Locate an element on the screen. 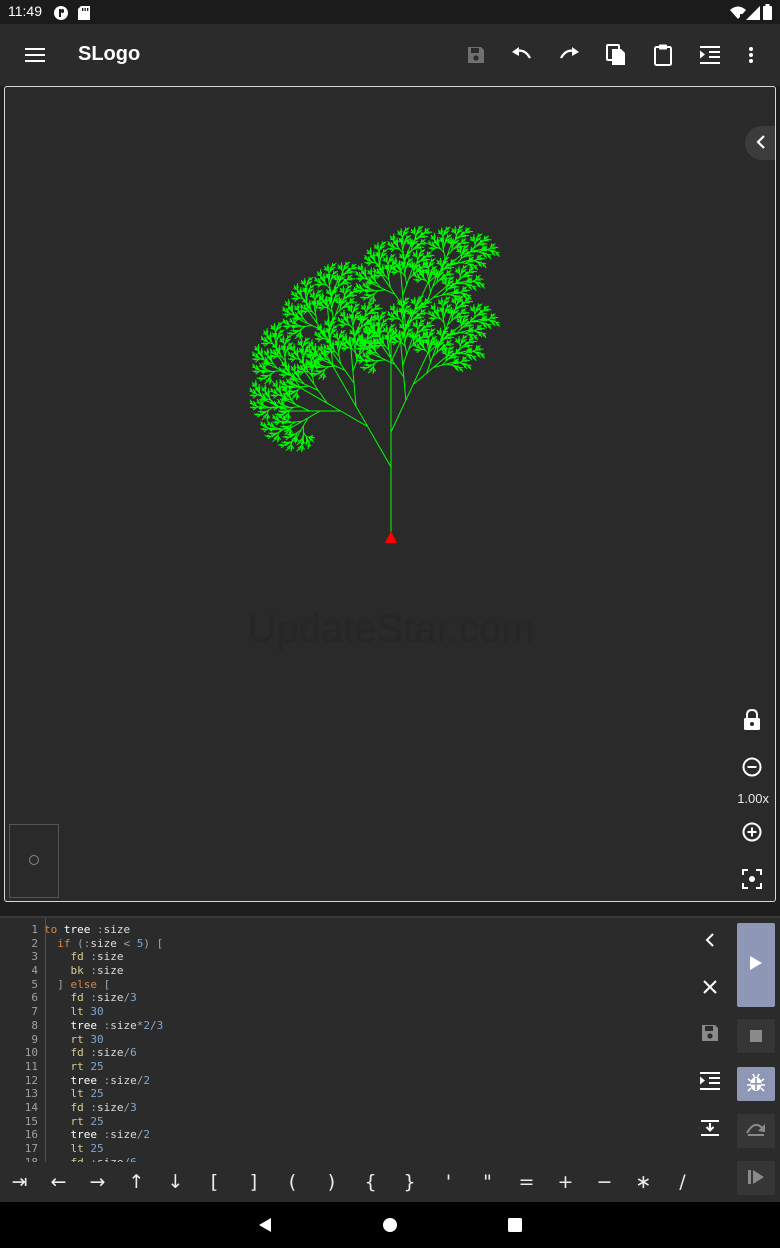  code-line: 17 lt 25 is located at coordinates (345, 1149).